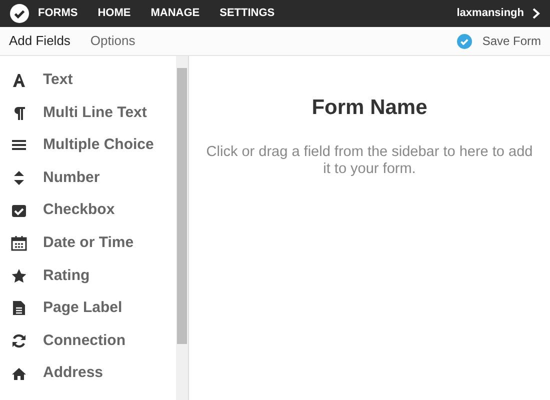 Image resolution: width=550 pixels, height=400 pixels. I want to click on user-name: laxmansingh, so click(490, 13).